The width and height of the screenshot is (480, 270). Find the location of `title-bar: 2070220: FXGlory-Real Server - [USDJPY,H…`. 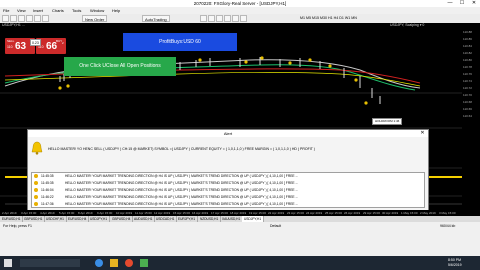

title-bar: 2070220: FXGlory-Real Server - [USDJPY,H… is located at coordinates (240, 3).